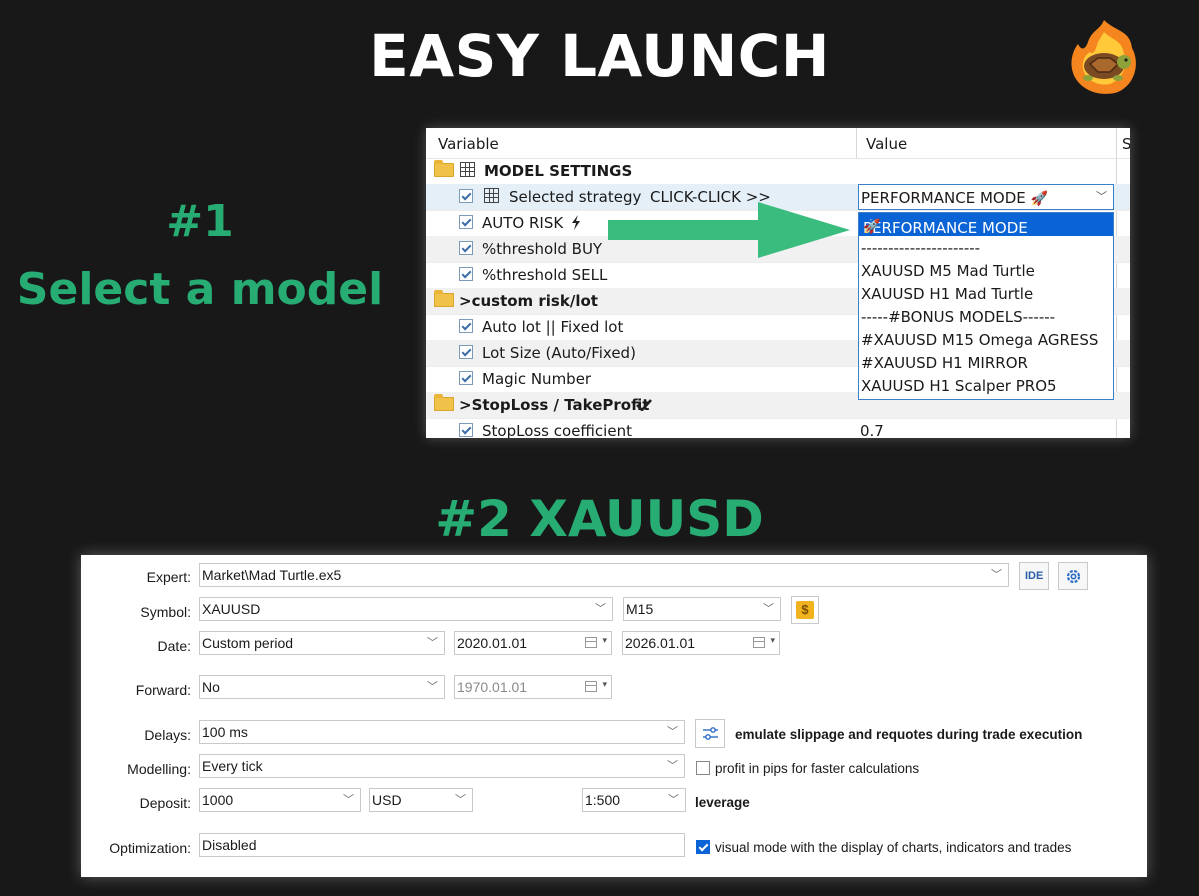 This screenshot has height=896, width=1199. What do you see at coordinates (778, 143) in the screenshot?
I see `grid-header: Variable Value S` at bounding box center [778, 143].